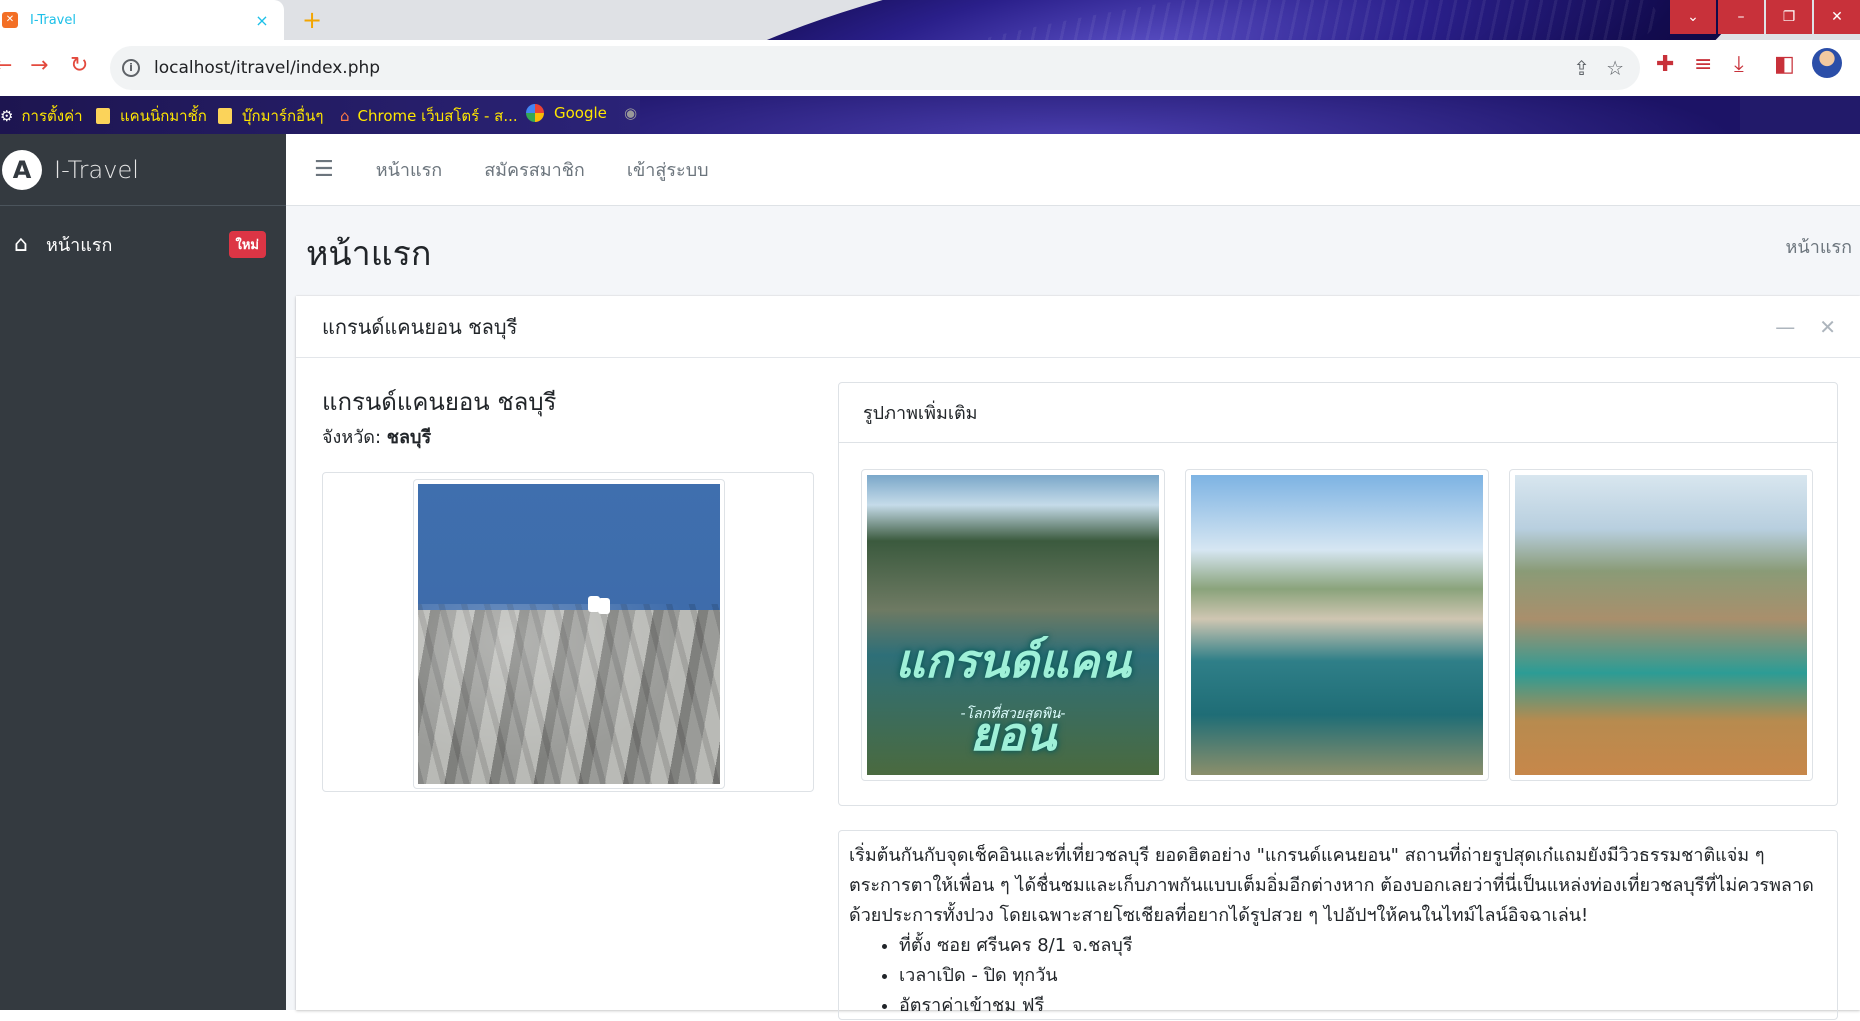 The width and height of the screenshot is (1860, 1021). Describe the element at coordinates (7, 116) in the screenshot. I see `gear-icon: ⚙` at that location.